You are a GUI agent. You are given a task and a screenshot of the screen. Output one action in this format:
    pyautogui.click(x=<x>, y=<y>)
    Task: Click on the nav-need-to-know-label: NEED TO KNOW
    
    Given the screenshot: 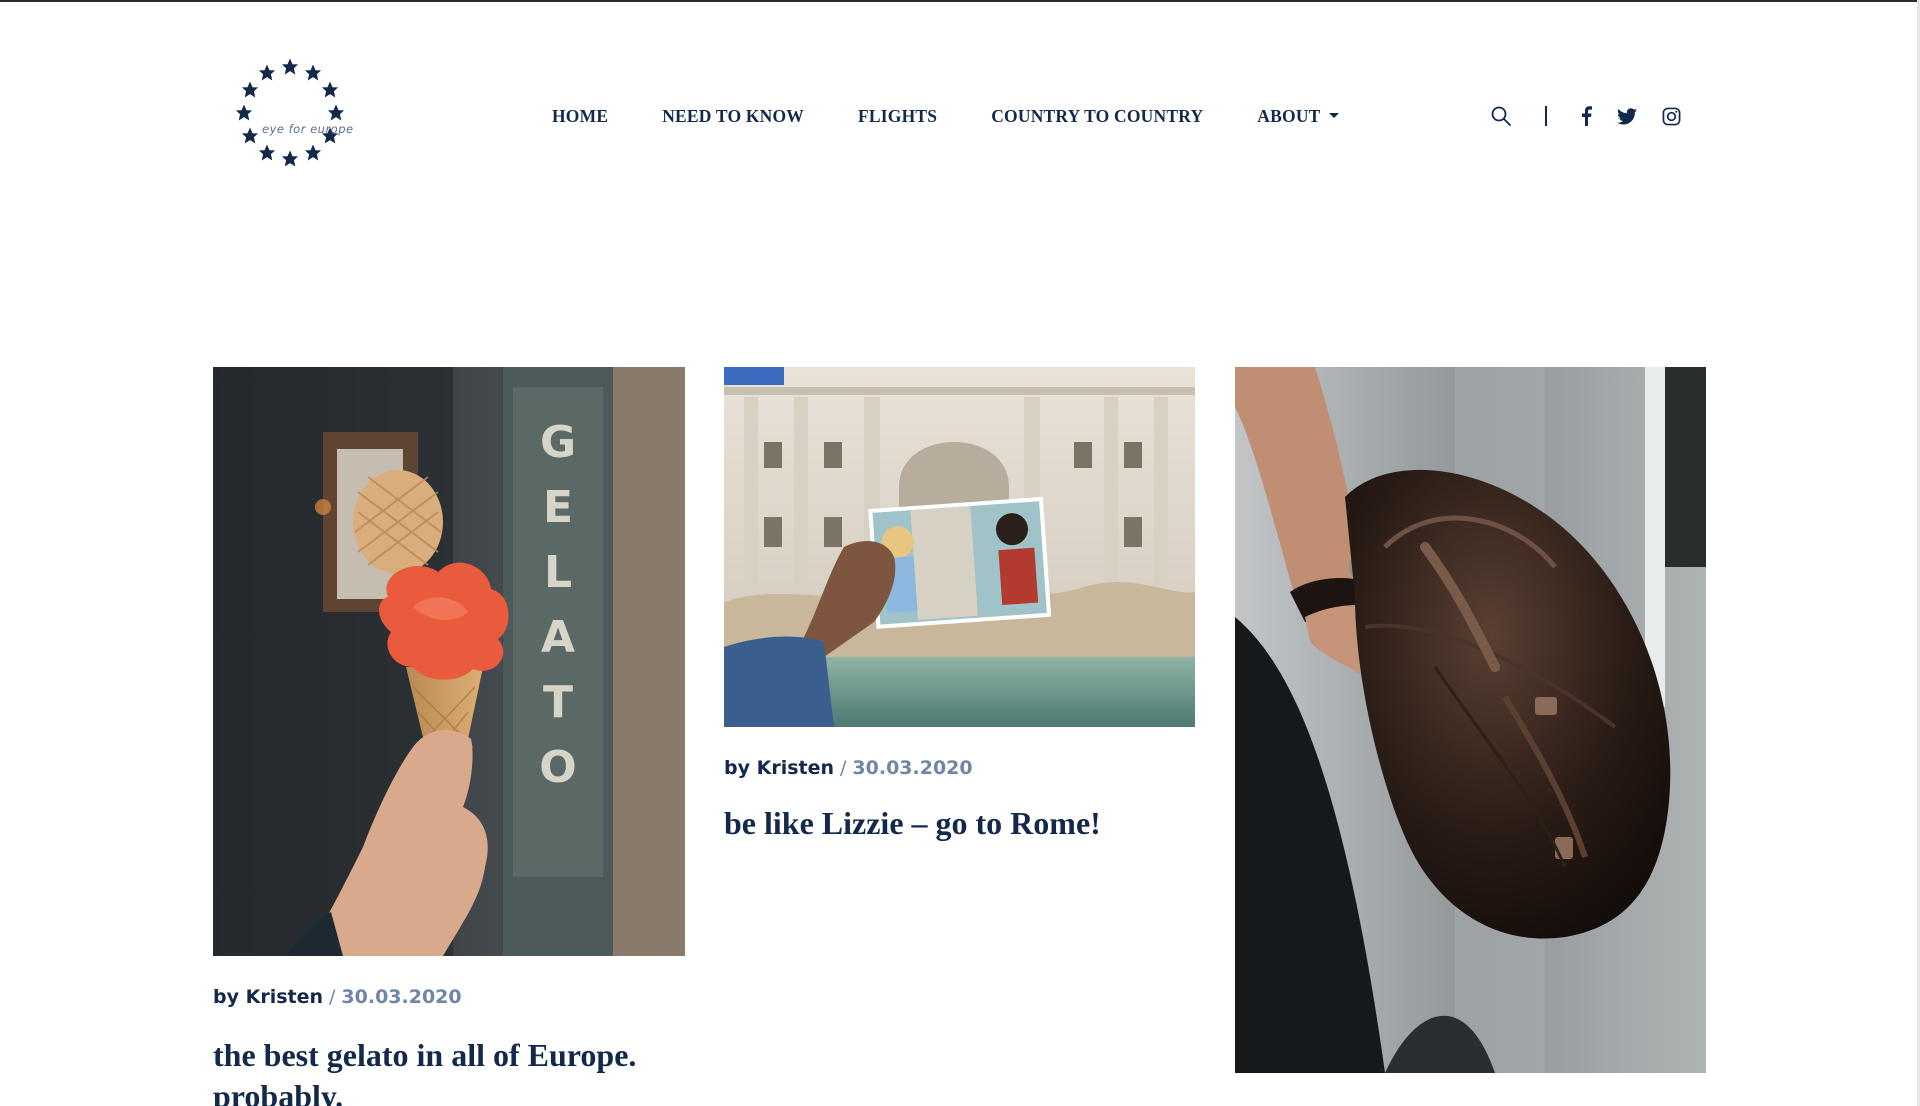 What is the action you would take?
    pyautogui.click(x=733, y=115)
    